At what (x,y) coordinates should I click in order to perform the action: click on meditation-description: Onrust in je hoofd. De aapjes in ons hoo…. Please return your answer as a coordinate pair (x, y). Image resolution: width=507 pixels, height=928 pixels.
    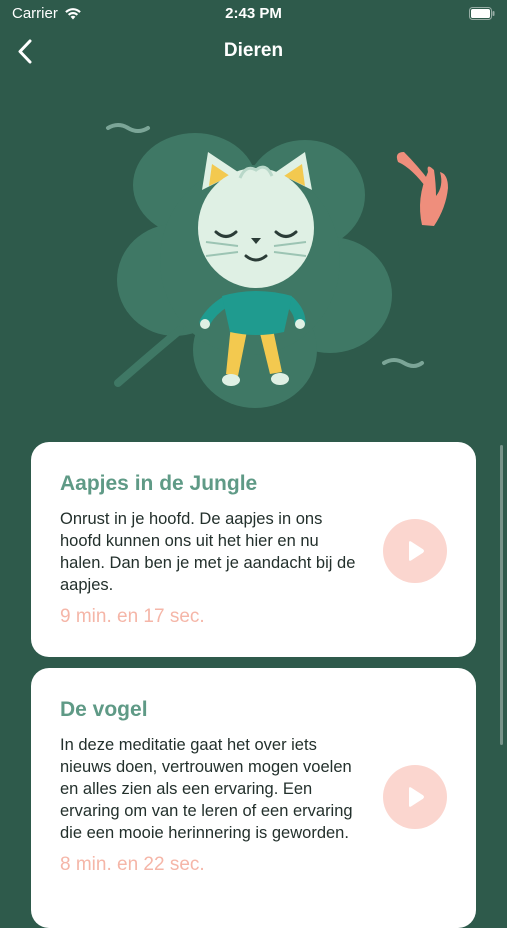
    Looking at the image, I should click on (208, 552).